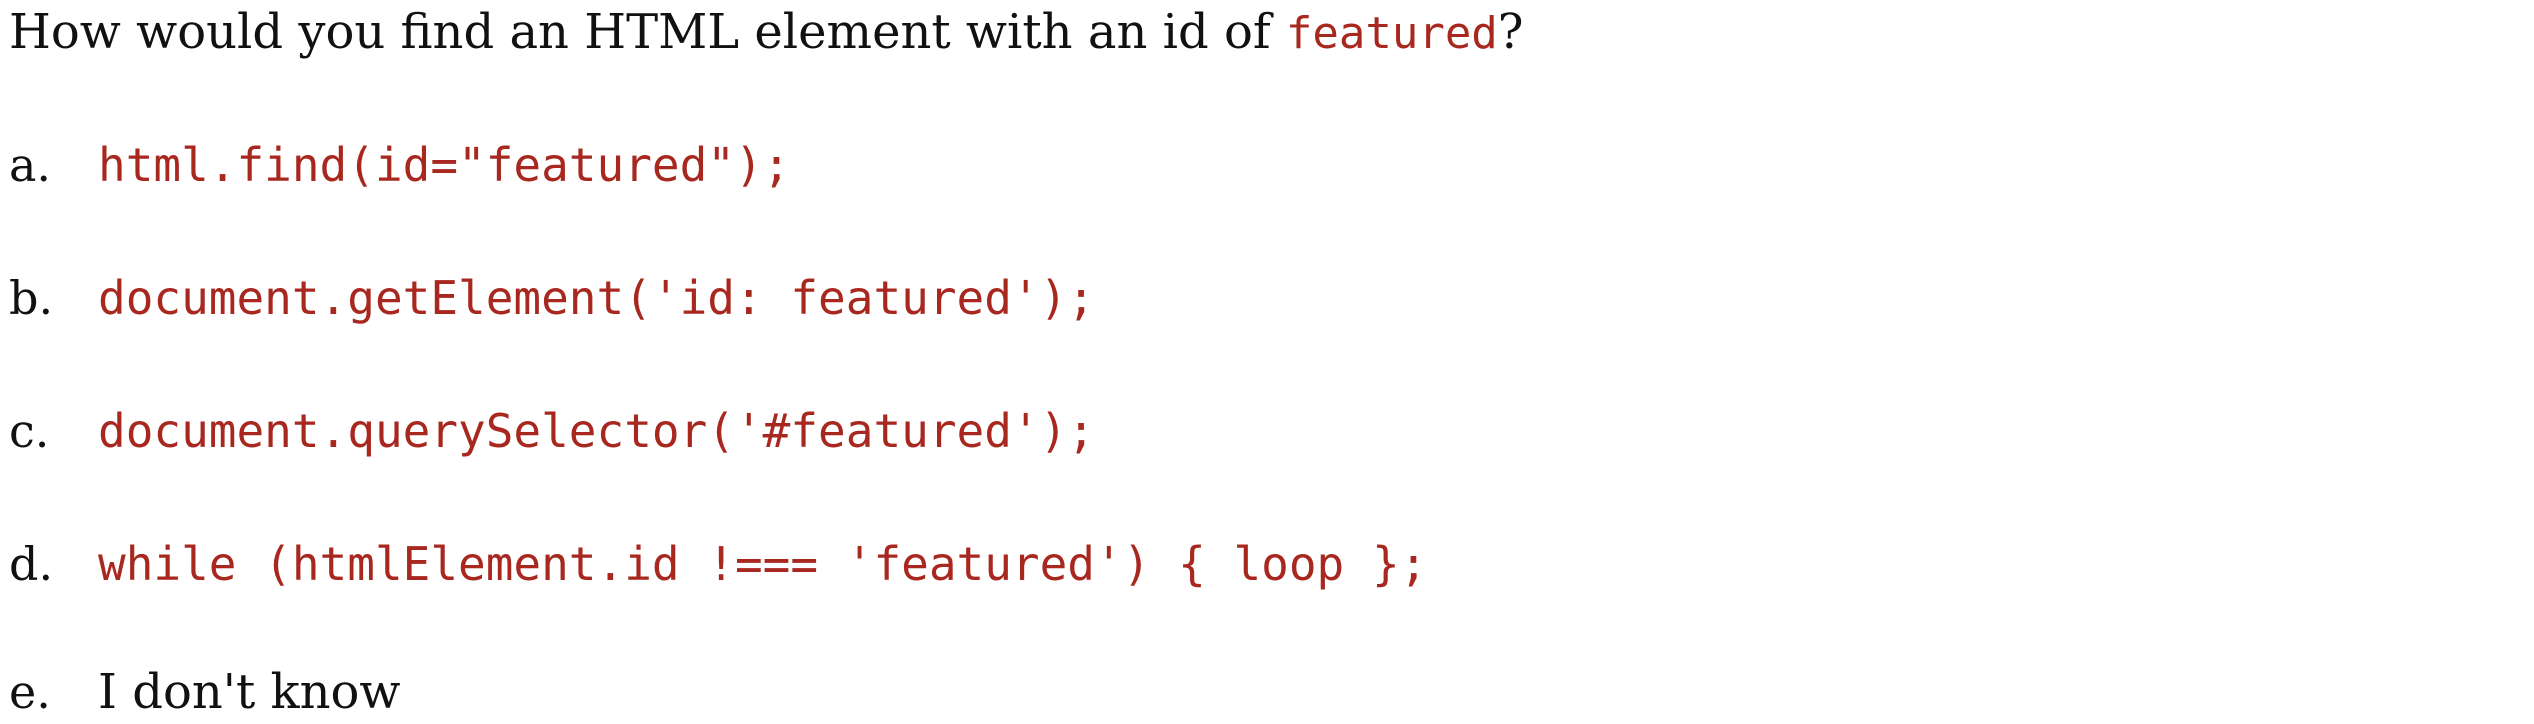 This screenshot has width=2534, height=724. What do you see at coordinates (596, 431) in the screenshot?
I see `option-text: document.querySelector('#featured');` at bounding box center [596, 431].